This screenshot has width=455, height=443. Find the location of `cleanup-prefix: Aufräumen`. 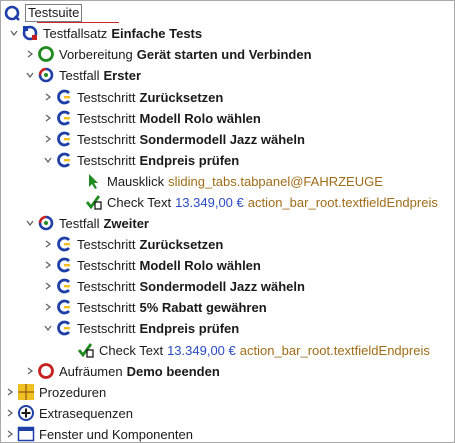

cleanup-prefix: Aufräumen is located at coordinates (91, 371).